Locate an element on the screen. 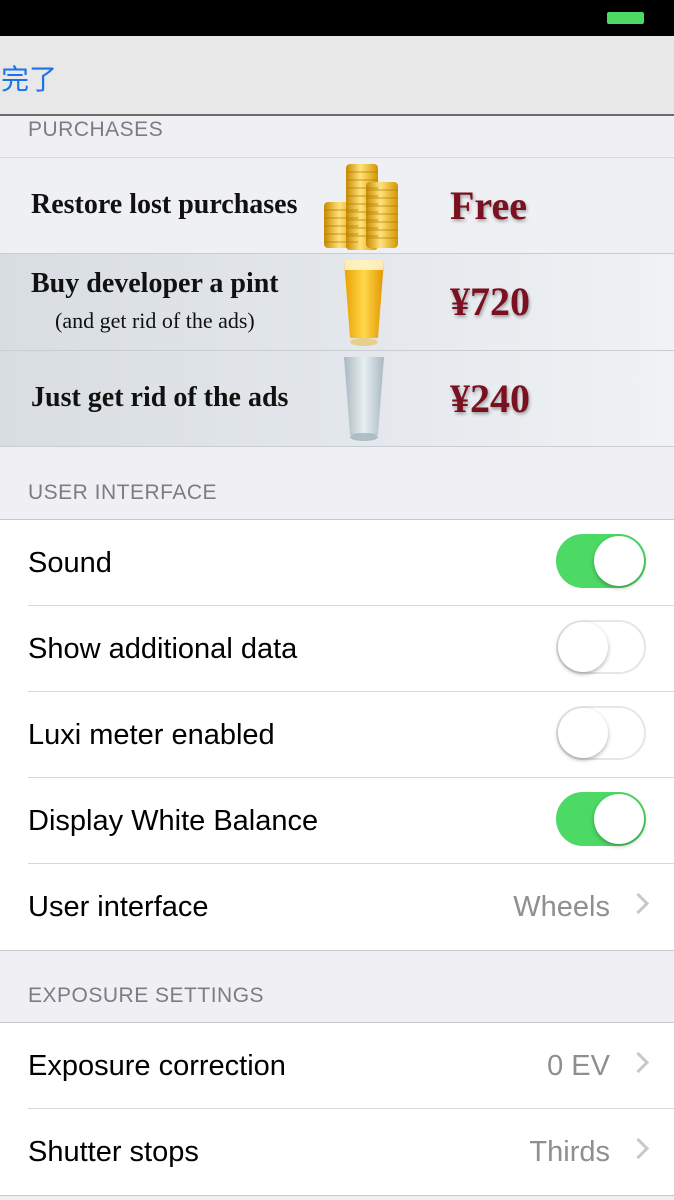 The height and width of the screenshot is (1200, 674). shutter-stops-value: Thirds is located at coordinates (569, 1152).